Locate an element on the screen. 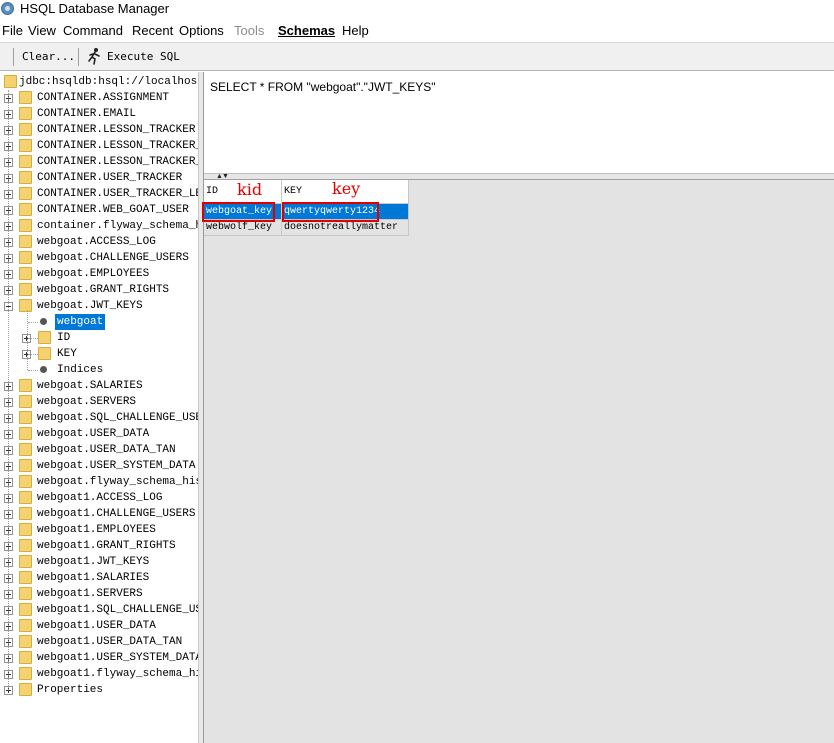 This screenshot has width=834, height=743. tree-item: webgoat.EMPLOYEES is located at coordinates (99, 274).